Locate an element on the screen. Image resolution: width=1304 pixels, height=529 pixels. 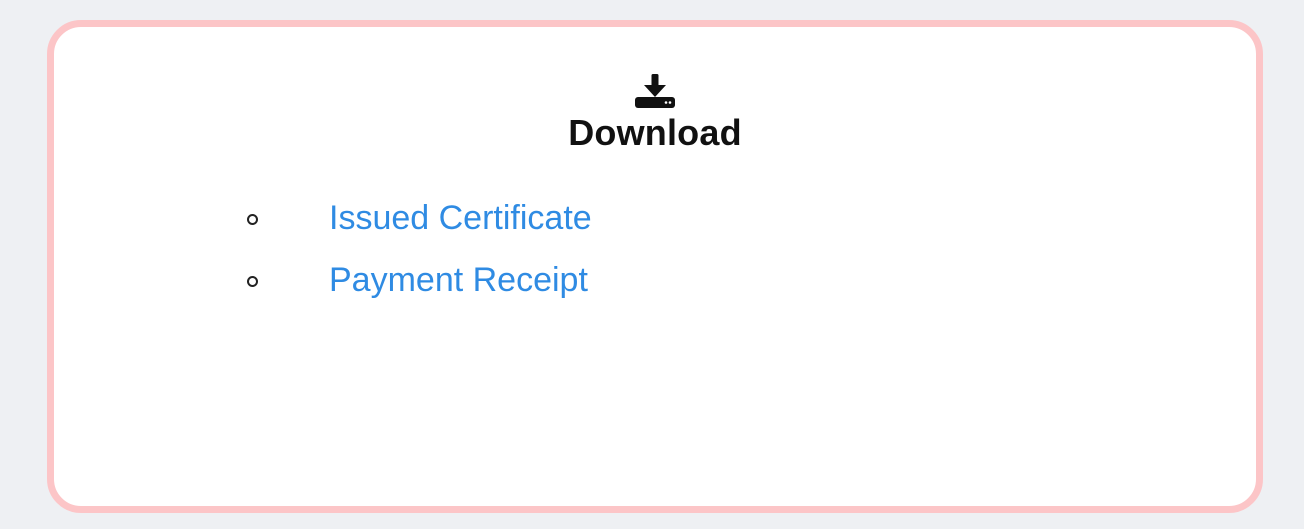
list-item: Payment Receipt is located at coordinates (419, 288).